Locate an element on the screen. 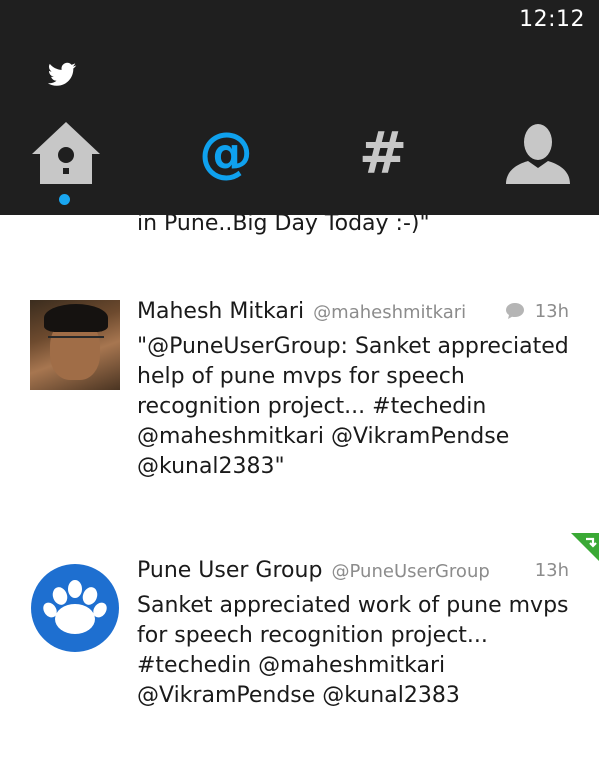 Image resolution: width=599 pixels, height=765 pixels. tweet-header: Mahesh Mitkari @maheshmitkari 13h is located at coordinates (357, 312).